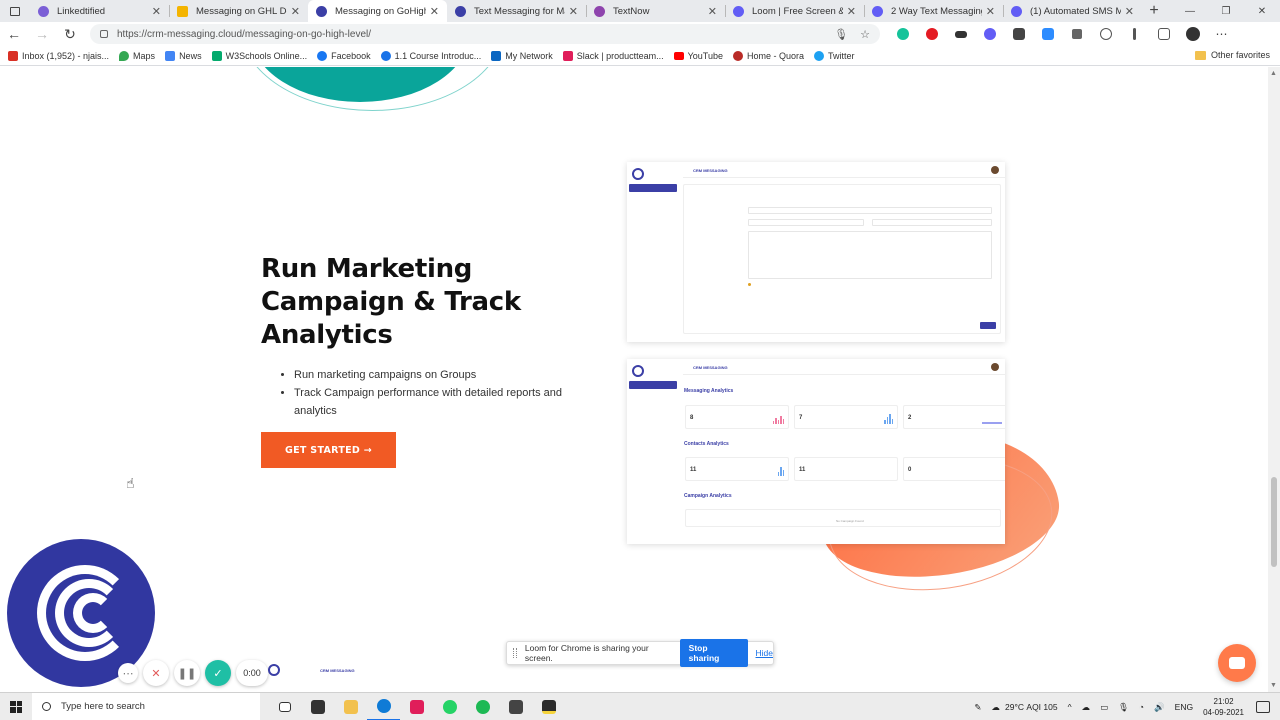 This screenshot has width=1280, height=720. Describe the element at coordinates (156, 673) in the screenshot. I see `cancel-recording-icon: ✕` at that location.